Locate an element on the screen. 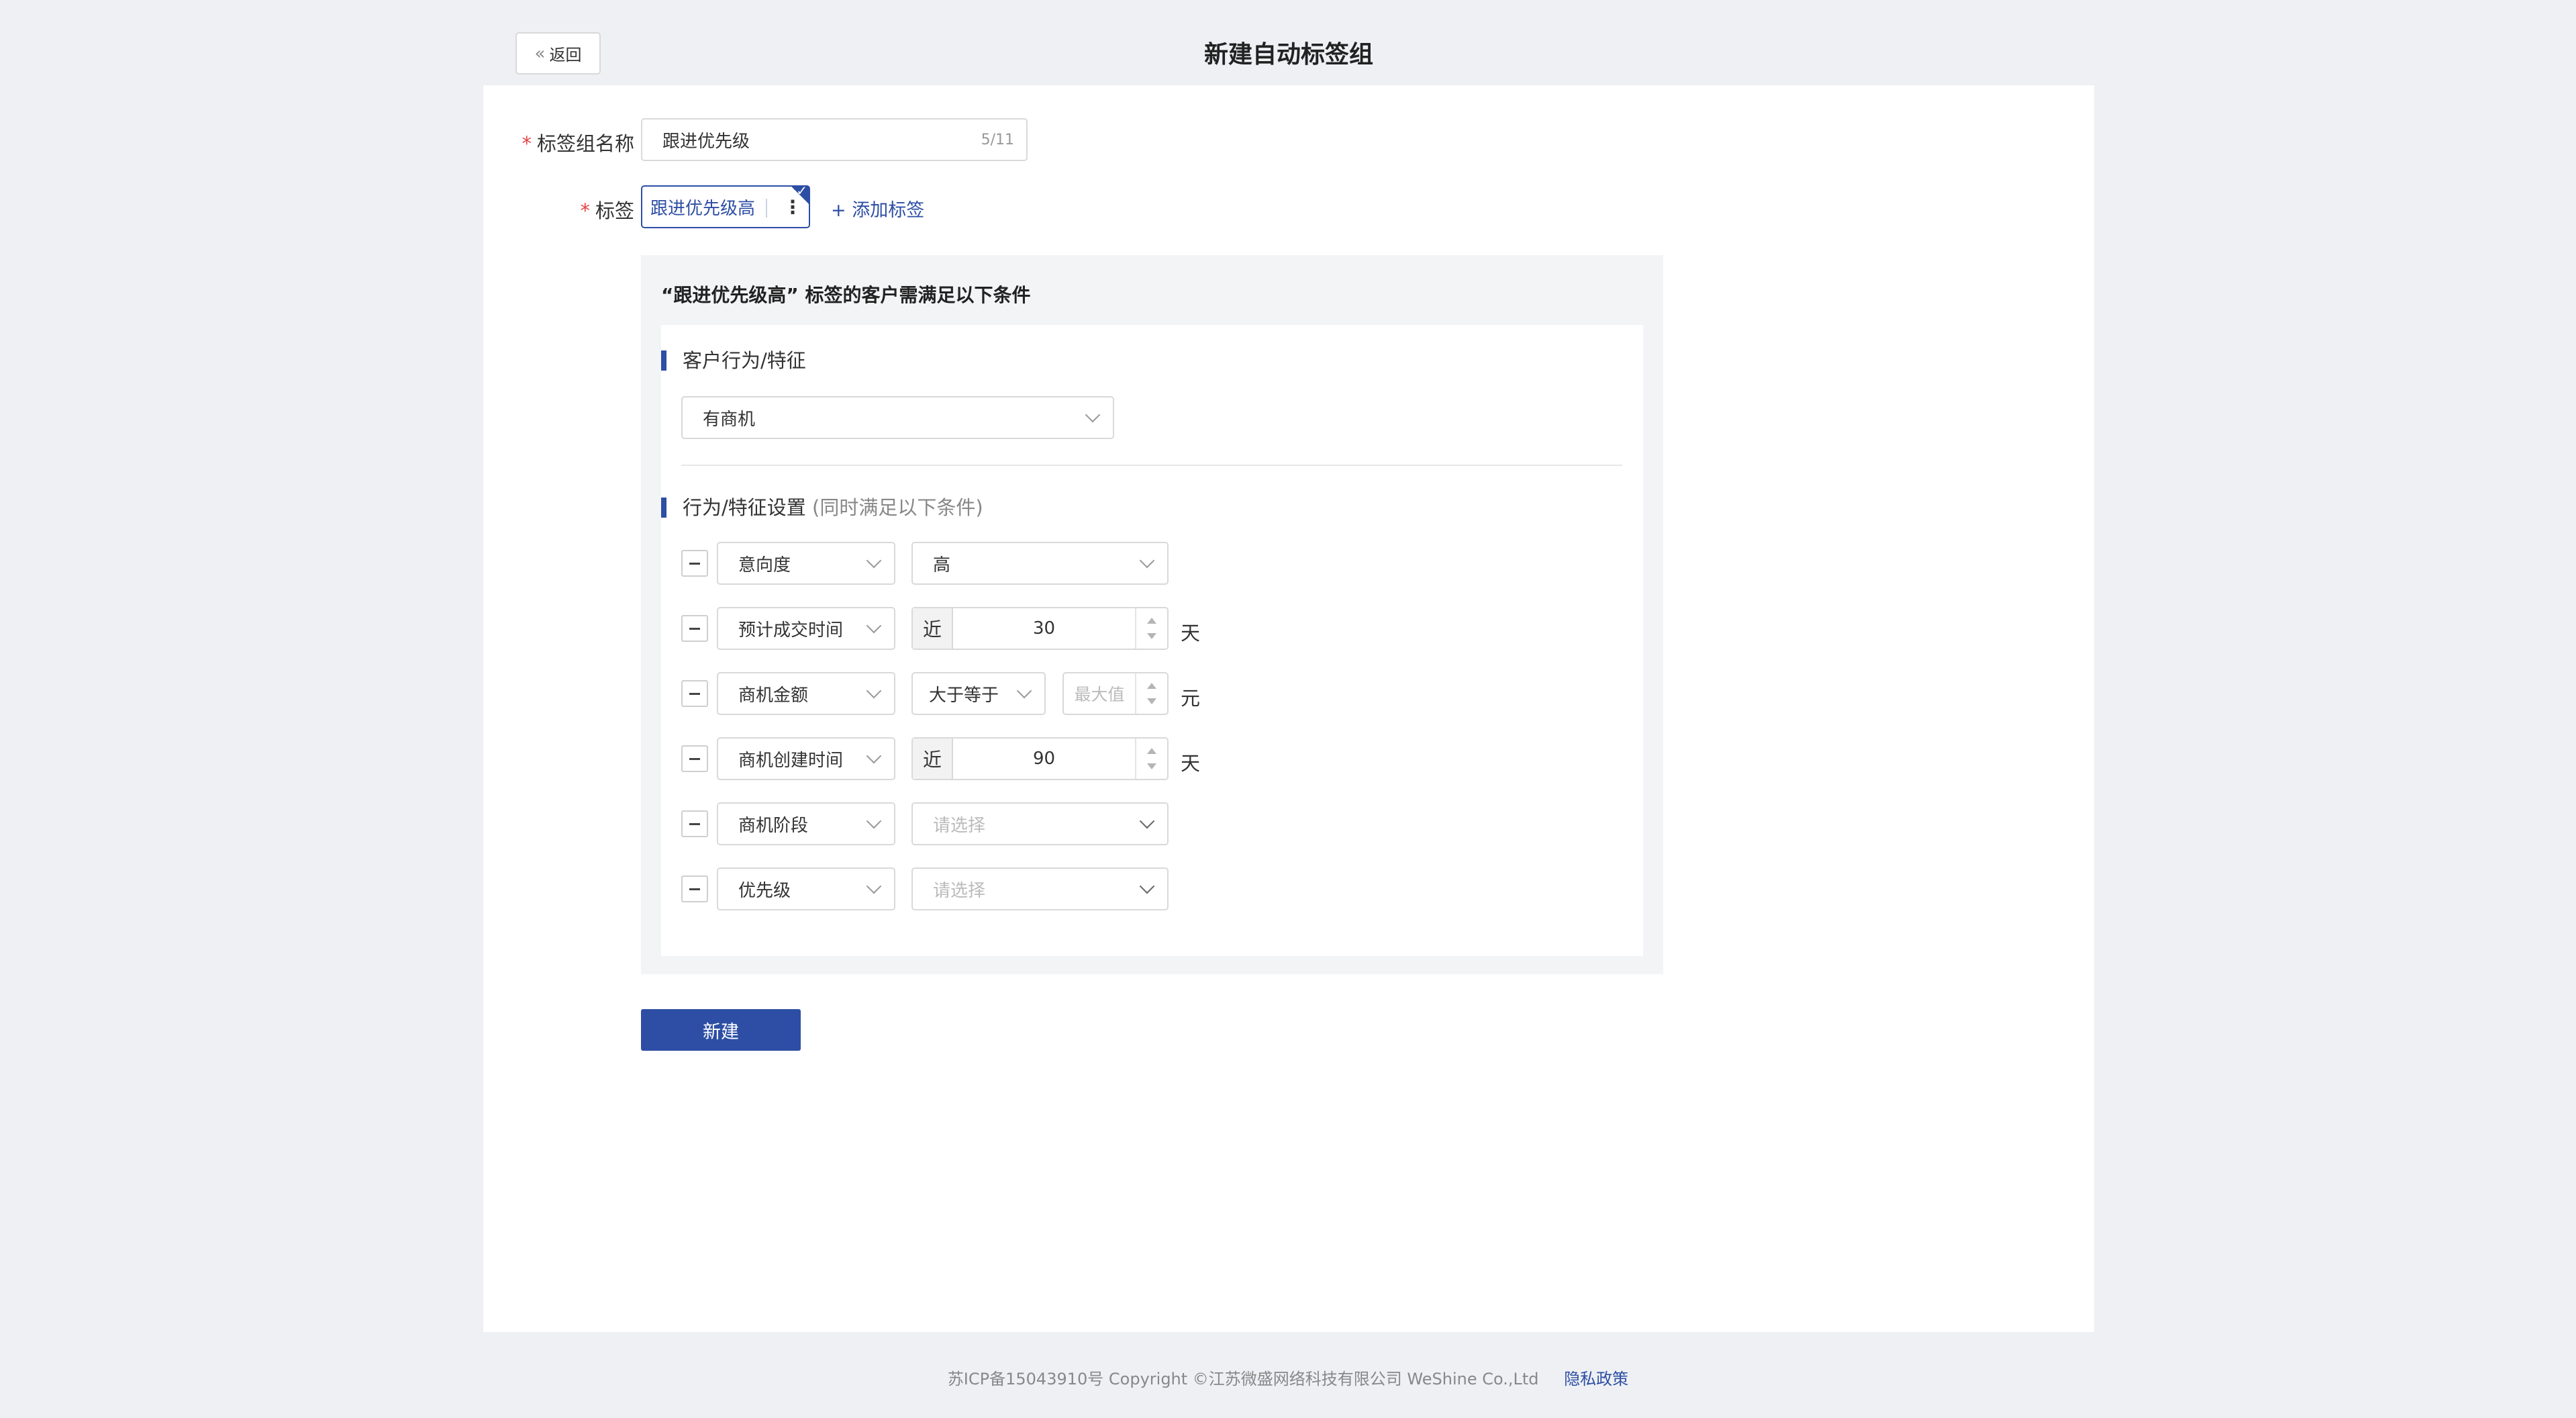  check-icon: ✓ is located at coordinates (801, 191).